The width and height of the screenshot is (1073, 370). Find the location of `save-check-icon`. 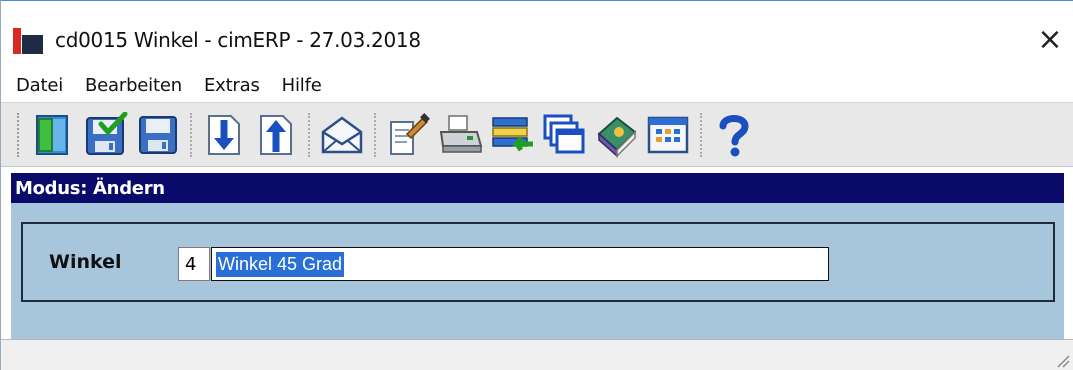

save-check-icon is located at coordinates (107, 133).